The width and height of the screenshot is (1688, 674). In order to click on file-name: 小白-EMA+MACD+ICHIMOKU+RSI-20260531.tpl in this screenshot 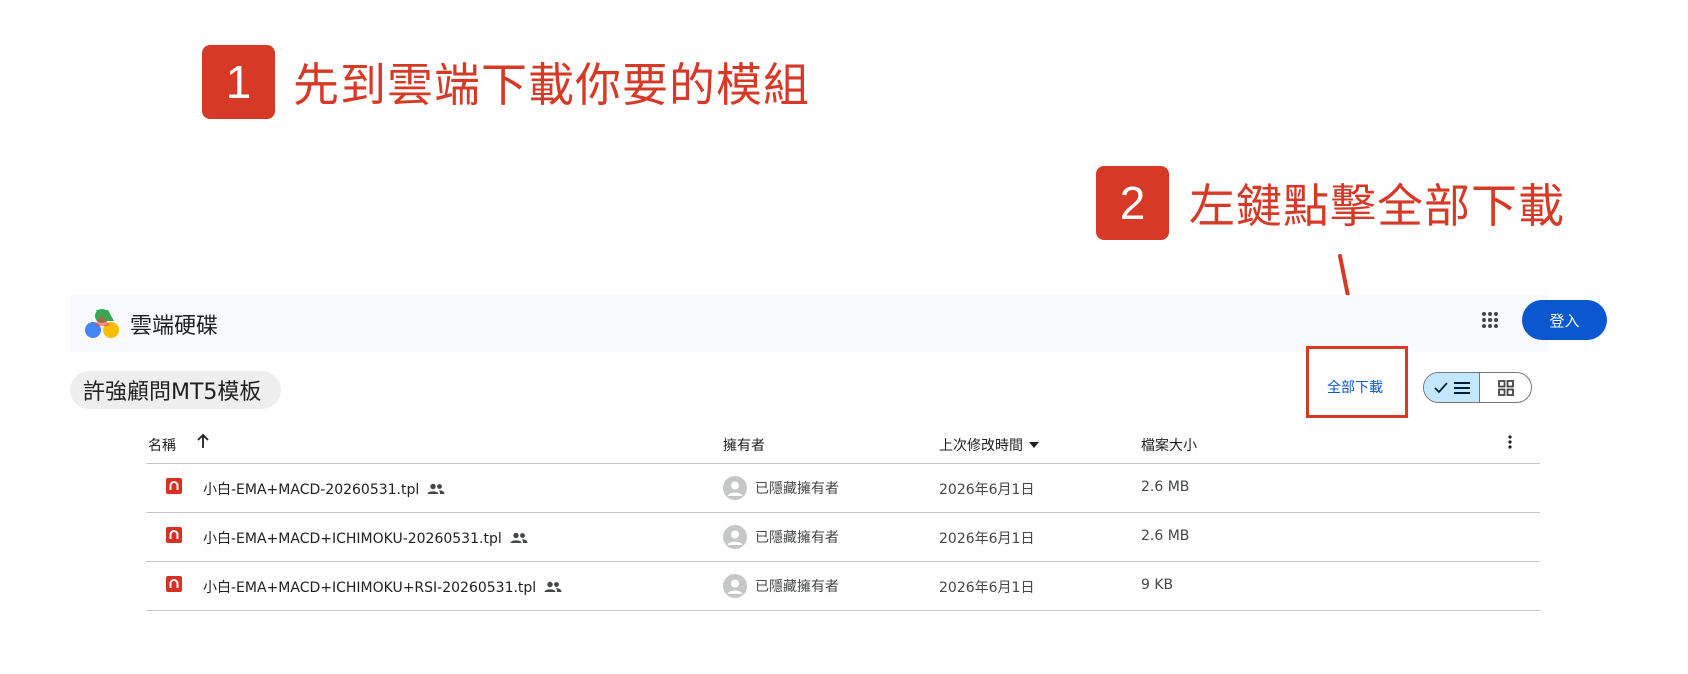, I will do `click(370, 588)`.